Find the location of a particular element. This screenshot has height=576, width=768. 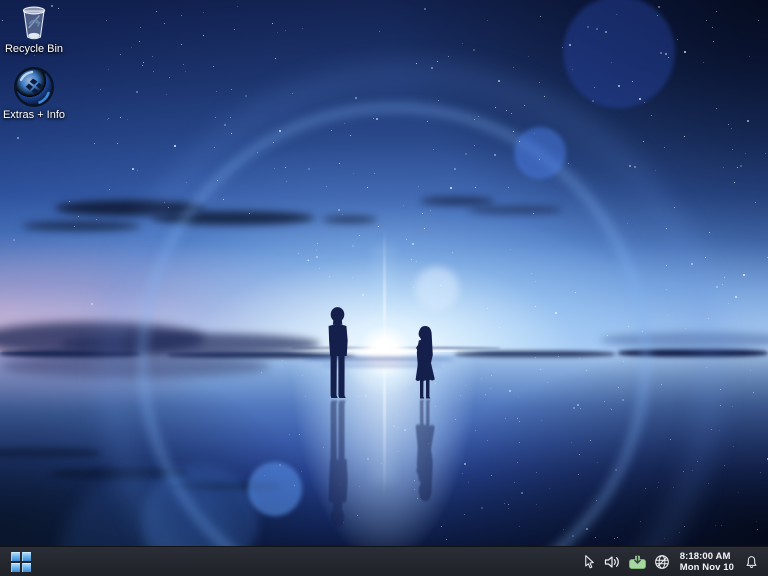

network-globe-icon is located at coordinates (662, 562).